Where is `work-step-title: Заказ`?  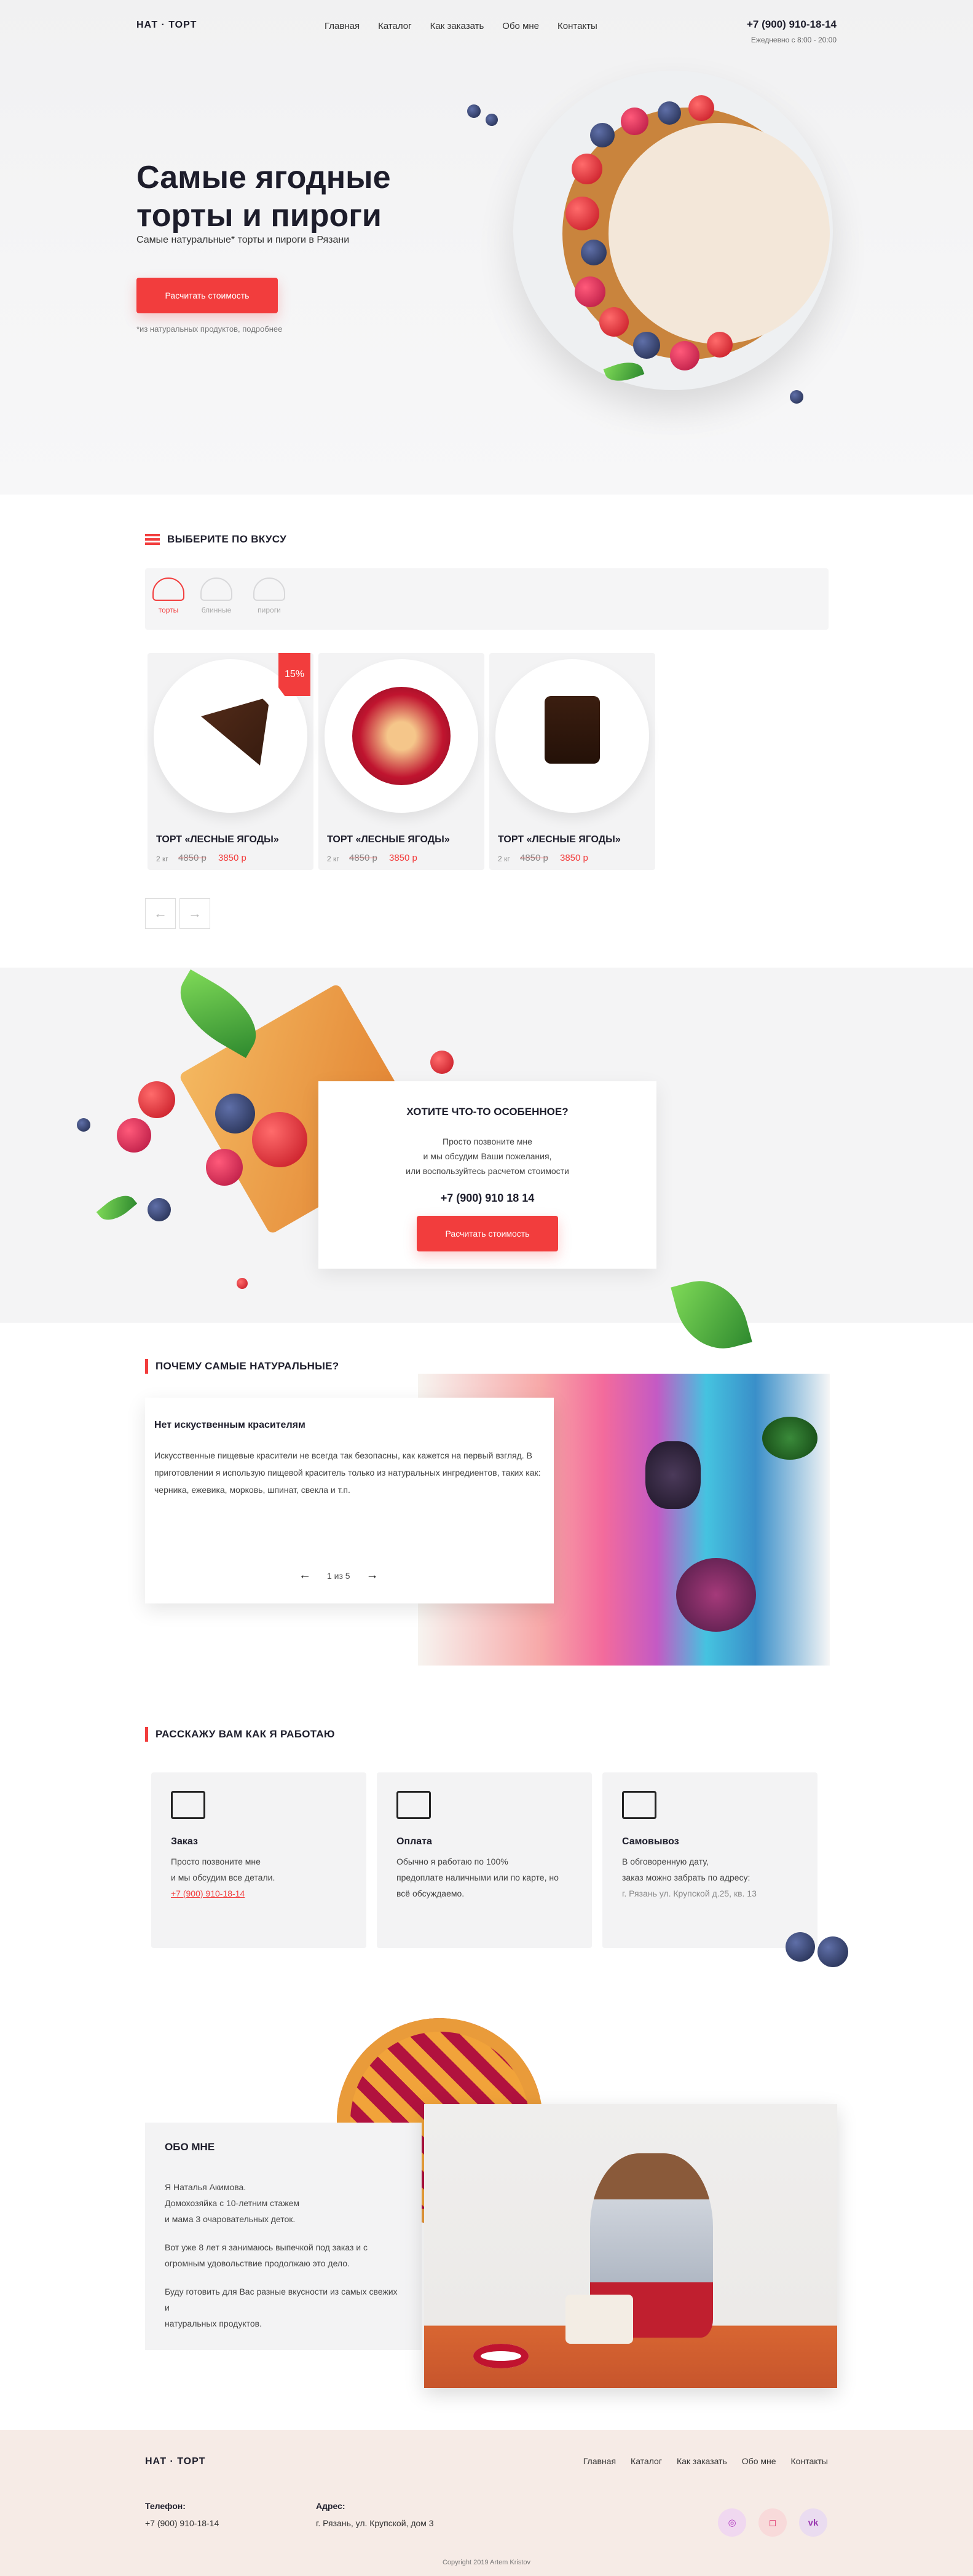
work-step-title: Заказ is located at coordinates (184, 1841).